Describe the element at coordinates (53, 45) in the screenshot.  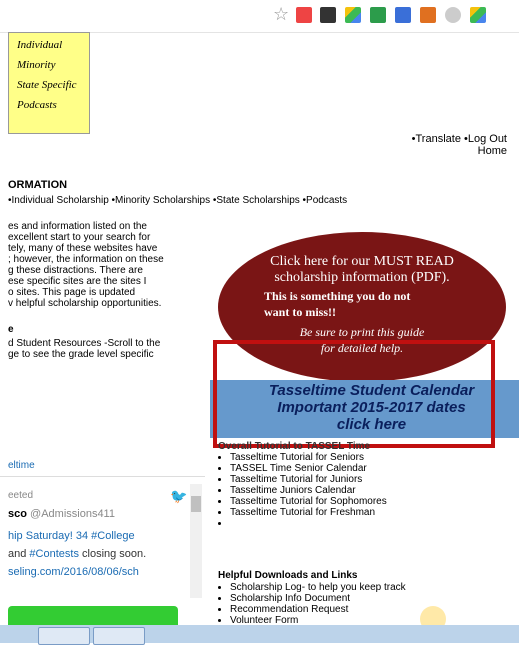
I see `sticky-item-individual: Individual` at that location.